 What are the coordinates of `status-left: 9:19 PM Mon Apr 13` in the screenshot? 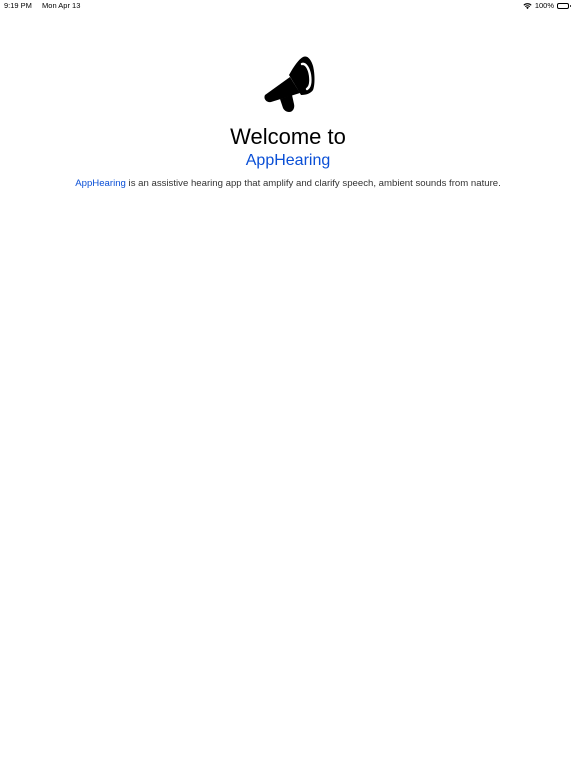 It's located at (46, 6).